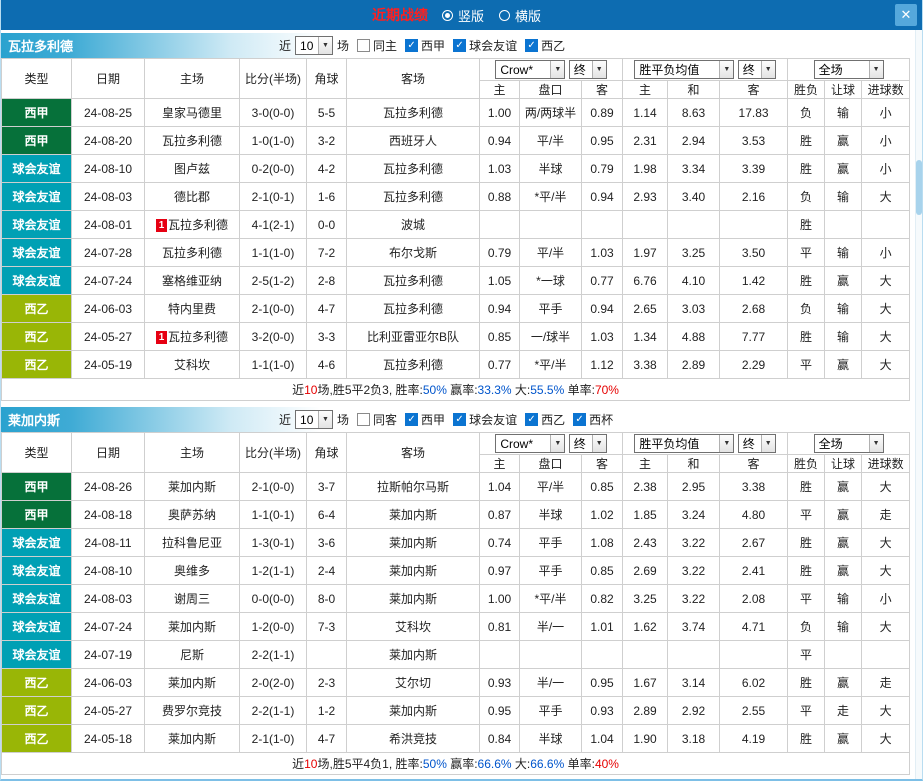  I want to click on asian-home-odds: 1.04, so click(499, 486).